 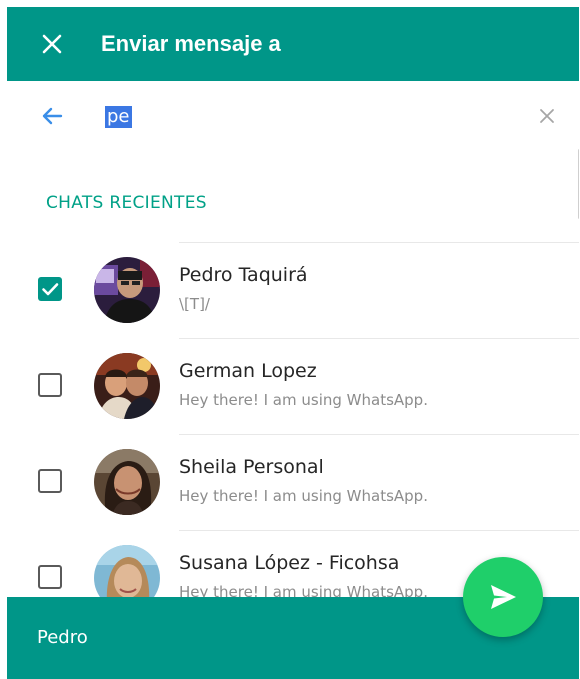 What do you see at coordinates (243, 275) in the screenshot?
I see `contact-name: Pedro Taquirá` at bounding box center [243, 275].